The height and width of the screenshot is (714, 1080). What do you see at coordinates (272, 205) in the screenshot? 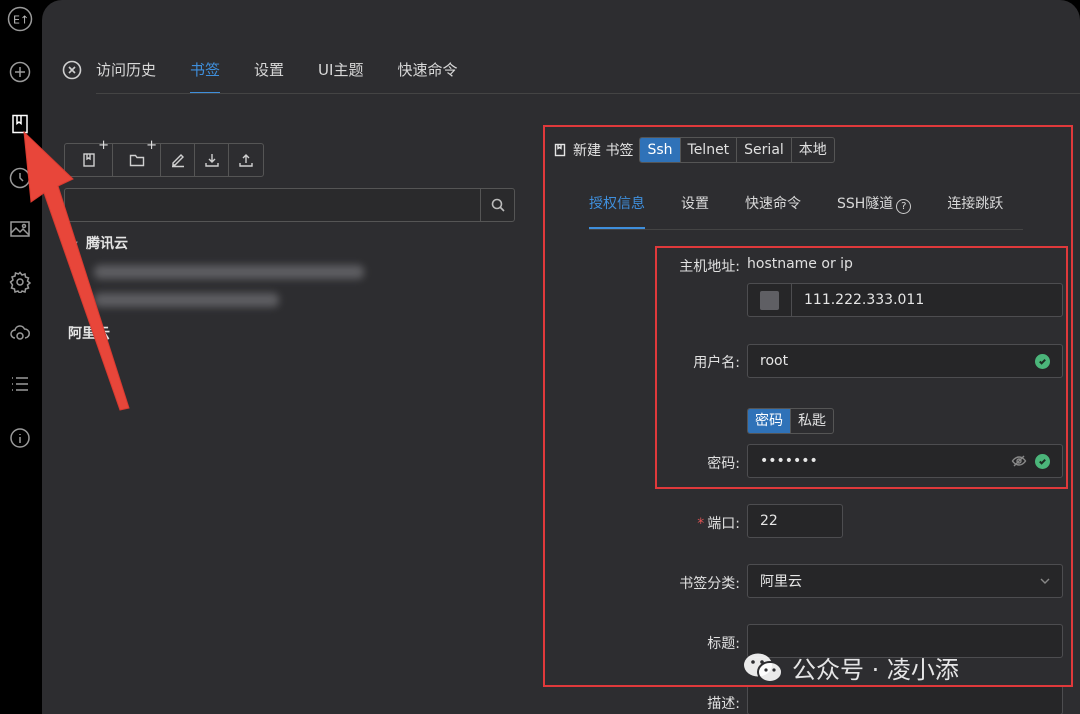
I see `search-input` at bounding box center [272, 205].